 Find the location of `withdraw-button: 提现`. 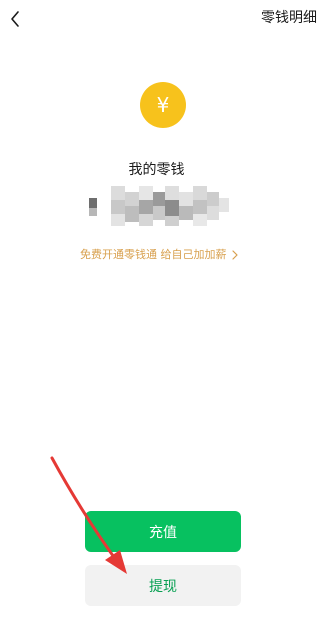

withdraw-button: 提现 is located at coordinates (163, 585).